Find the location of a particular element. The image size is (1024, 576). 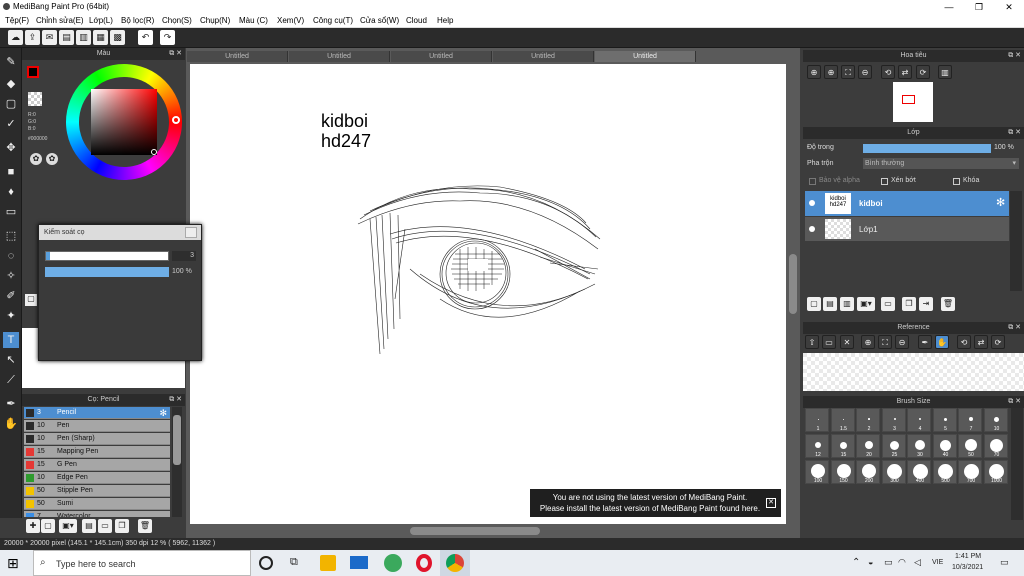

mail-icon is located at coordinates (359, 562).